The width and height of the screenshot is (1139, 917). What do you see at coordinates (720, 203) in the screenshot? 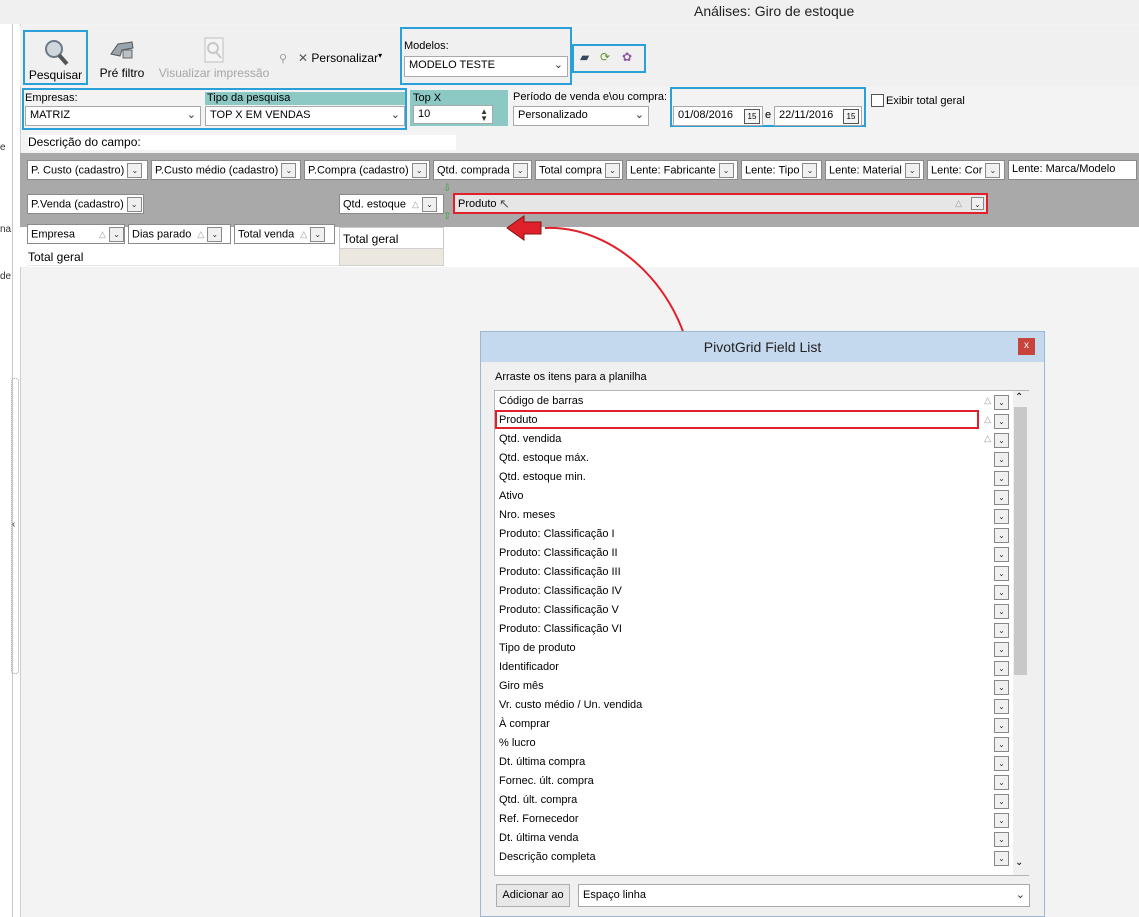
I see `dragging-field-produto: Produto ↖ △ ⌄` at bounding box center [720, 203].